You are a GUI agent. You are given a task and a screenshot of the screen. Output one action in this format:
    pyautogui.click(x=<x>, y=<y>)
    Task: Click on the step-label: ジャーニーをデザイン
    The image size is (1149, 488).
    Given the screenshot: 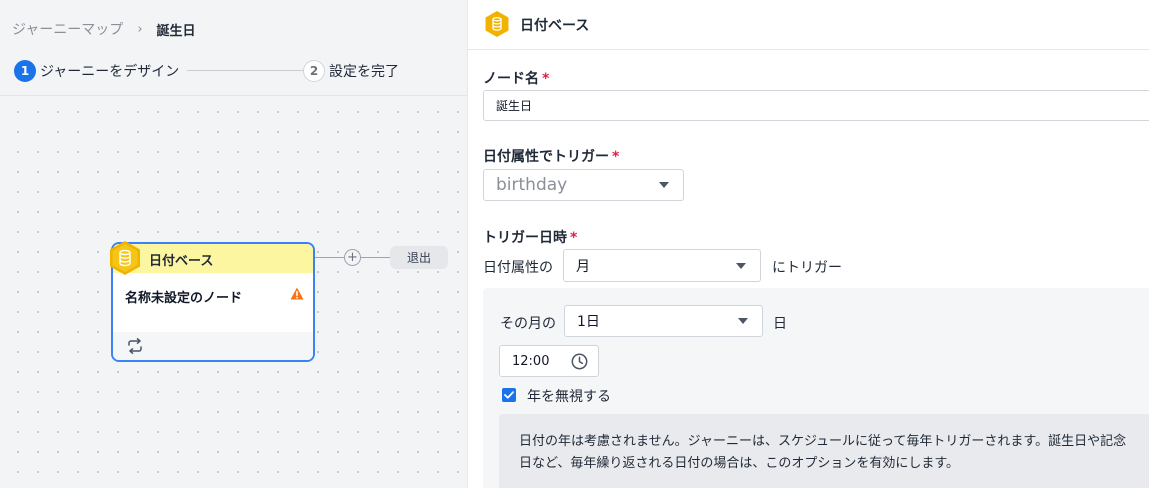 What is the action you would take?
    pyautogui.click(x=110, y=72)
    